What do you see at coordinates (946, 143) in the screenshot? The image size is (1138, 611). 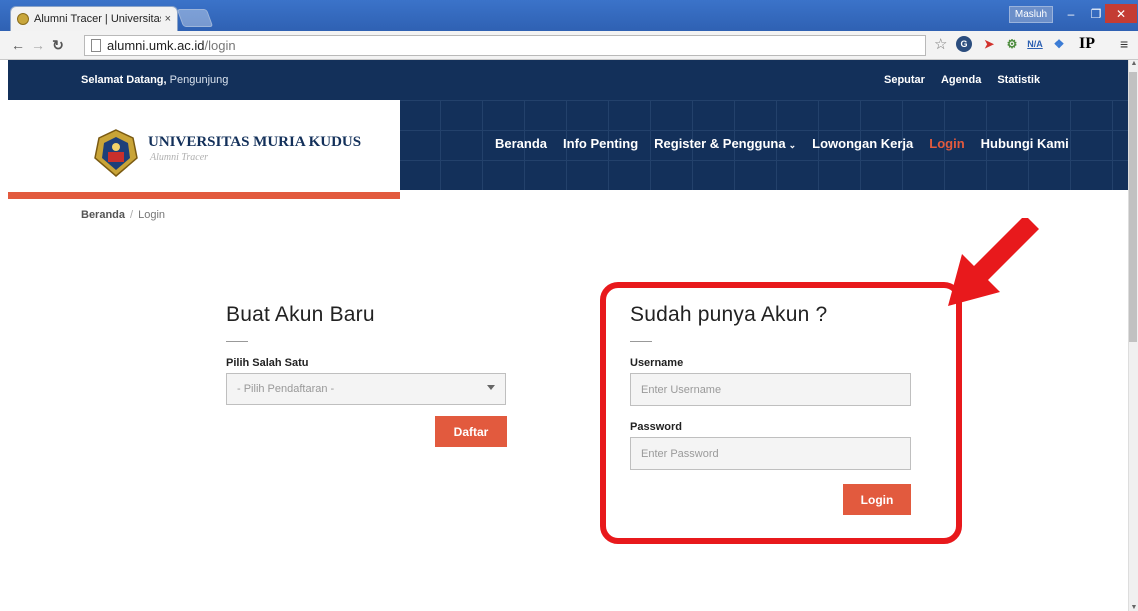 I see `nav-login: Login` at bounding box center [946, 143].